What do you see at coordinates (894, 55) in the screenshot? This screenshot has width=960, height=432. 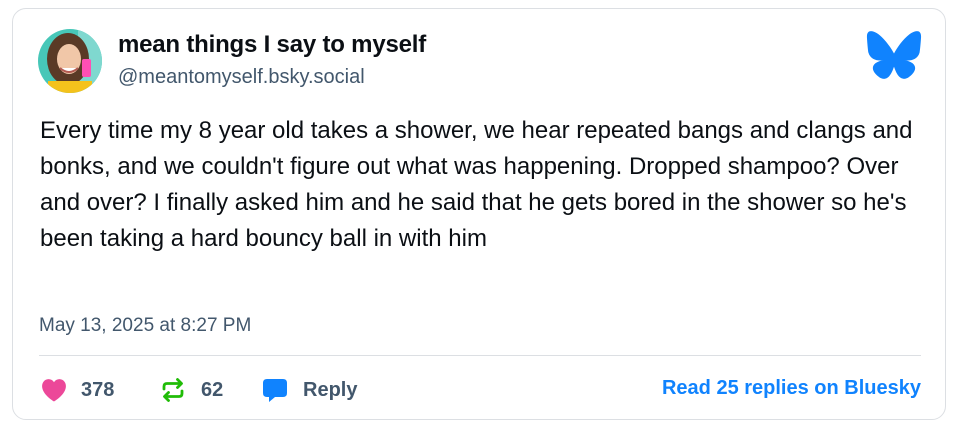 I see `bluesky-butterfly-icon` at bounding box center [894, 55].